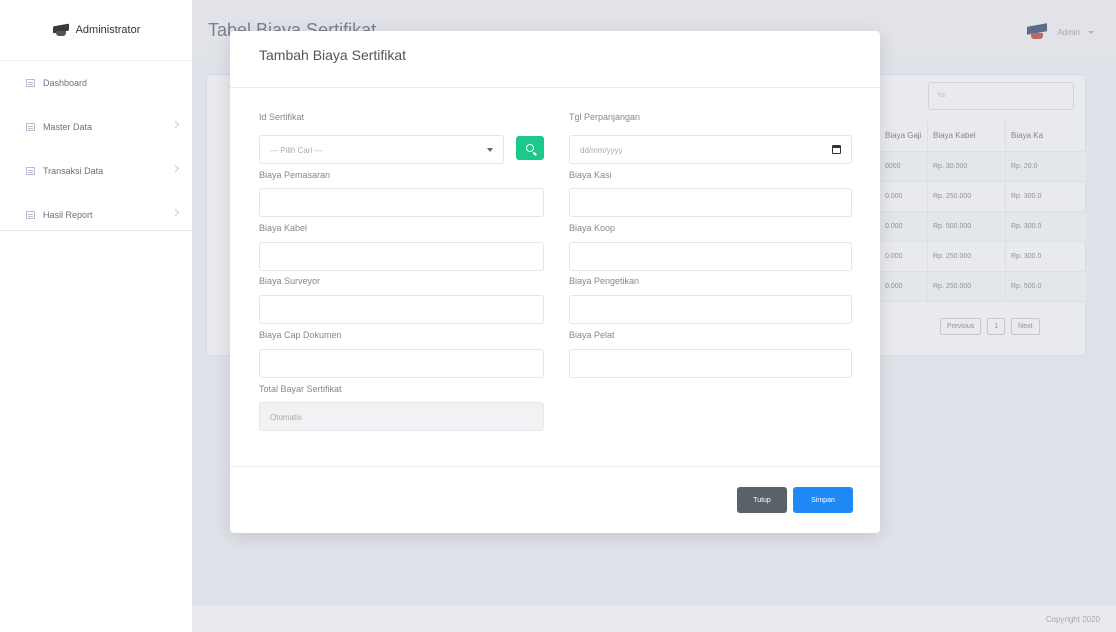 Image resolution: width=1116 pixels, height=632 pixels. I want to click on biaya-kabel-input, so click(401, 256).